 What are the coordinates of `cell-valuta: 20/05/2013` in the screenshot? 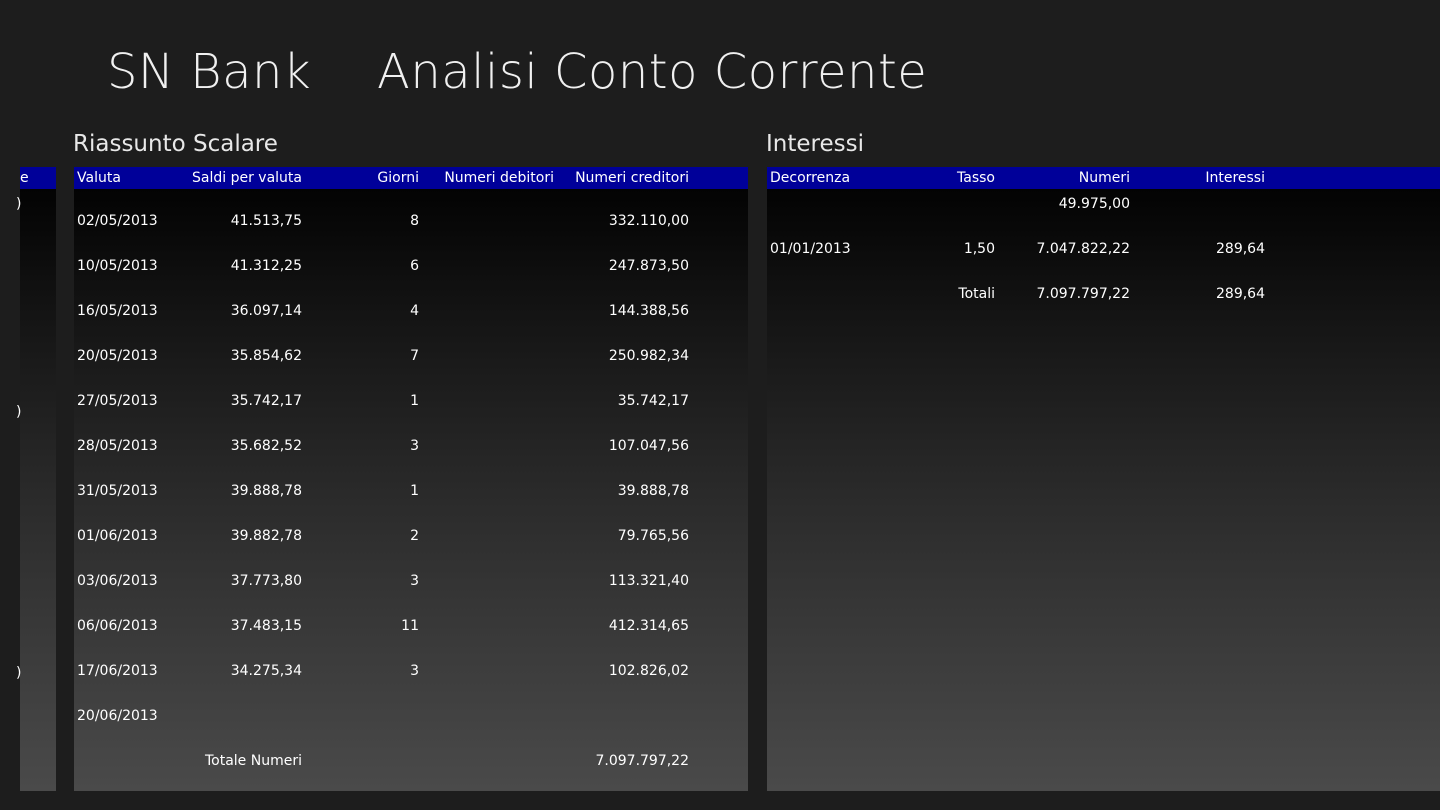 It's located at (117, 356).